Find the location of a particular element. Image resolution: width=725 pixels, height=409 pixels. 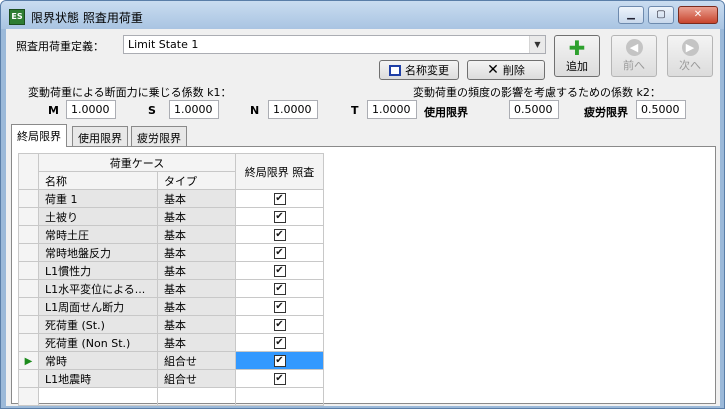

maximize-icon: ▢ is located at coordinates (661, 14).